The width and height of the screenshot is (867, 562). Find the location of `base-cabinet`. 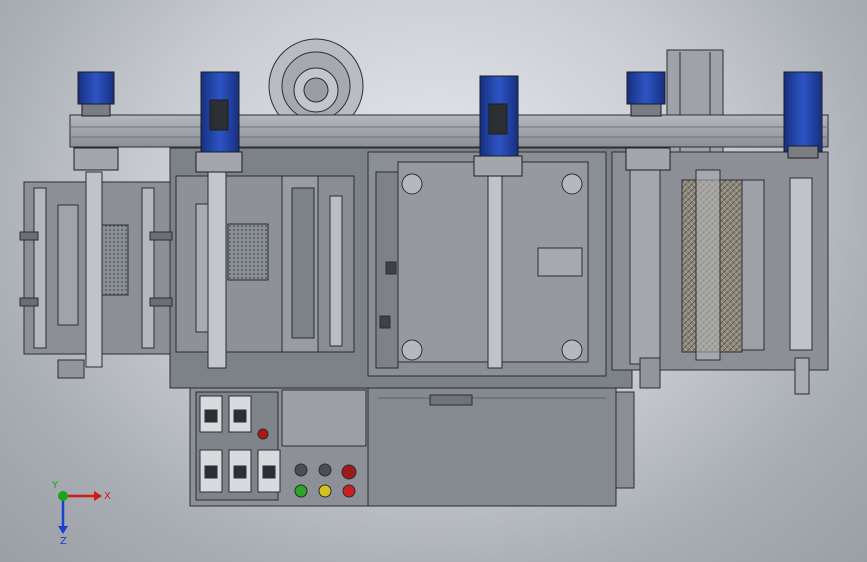

base-cabinet is located at coordinates (501, 447).